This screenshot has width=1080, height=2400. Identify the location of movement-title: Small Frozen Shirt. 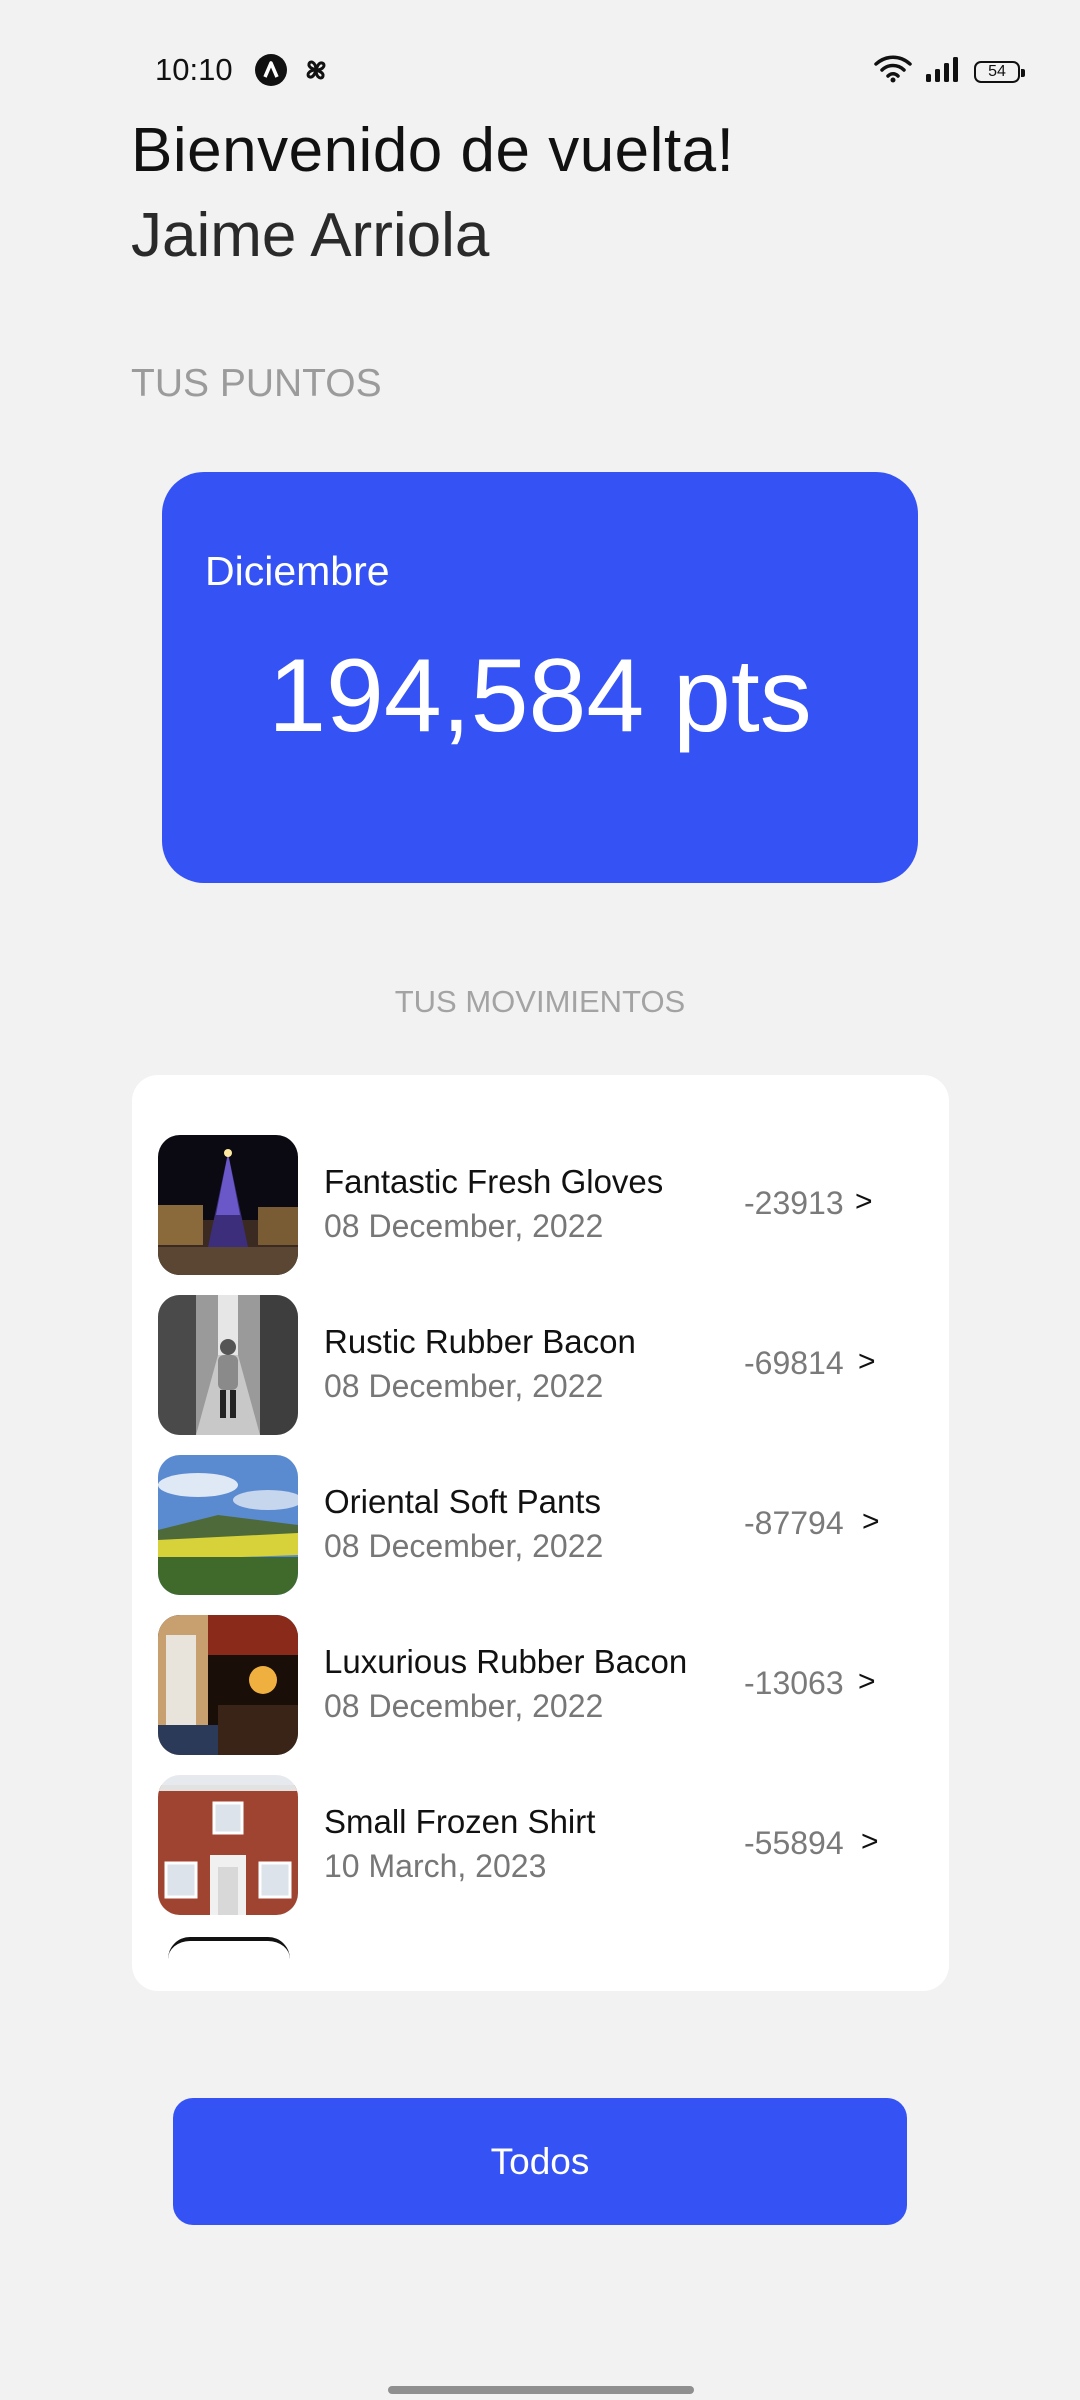
(460, 1821).